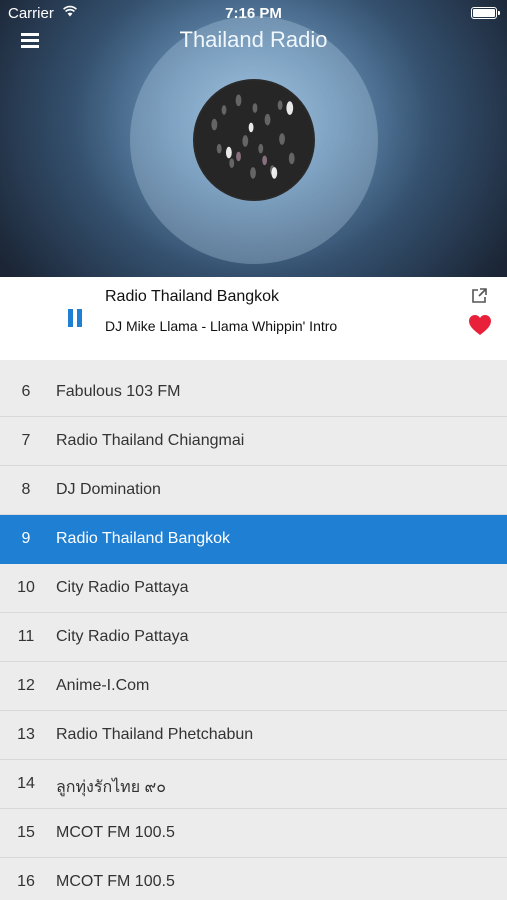  What do you see at coordinates (479, 295) in the screenshot?
I see `share-icon` at bounding box center [479, 295].